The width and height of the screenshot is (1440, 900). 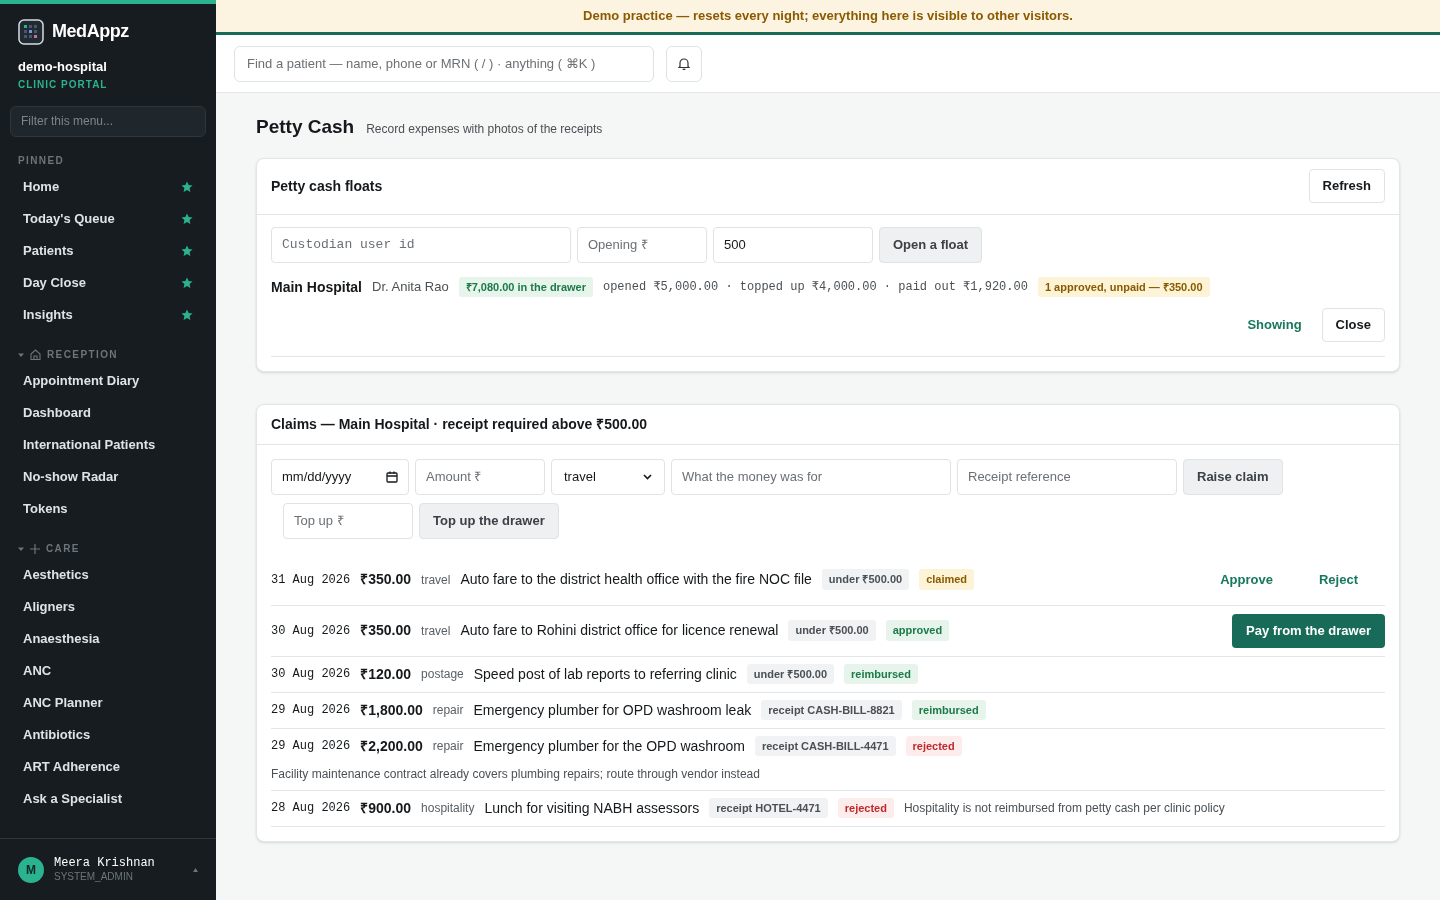 I want to click on pay-button: Pay from the drawer, so click(x=1308, y=630).